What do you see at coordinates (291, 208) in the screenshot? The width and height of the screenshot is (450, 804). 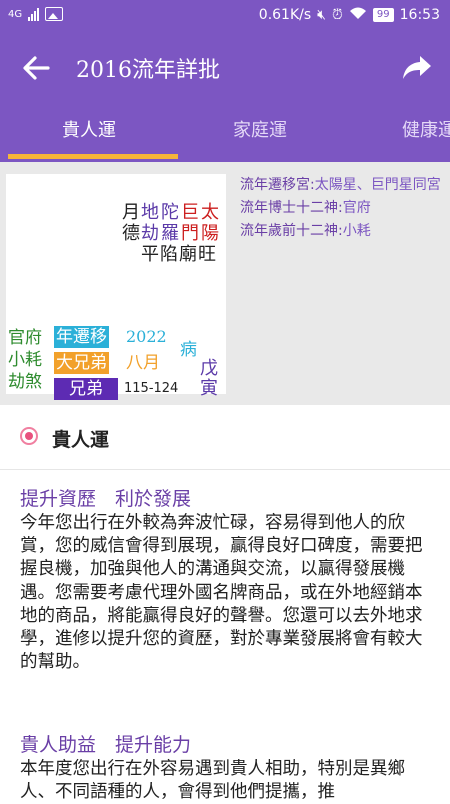 I see `info-key: 流年博士十二神:` at bounding box center [291, 208].